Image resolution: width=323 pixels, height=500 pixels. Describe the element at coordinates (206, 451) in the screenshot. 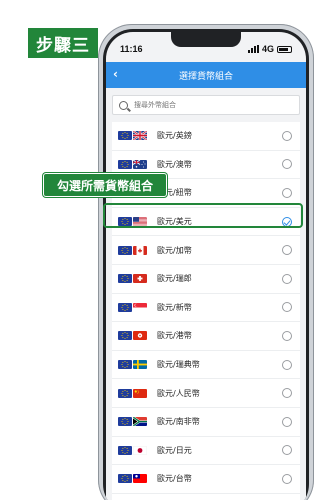

I see `currency-pair-row: 歐元/日元` at that location.